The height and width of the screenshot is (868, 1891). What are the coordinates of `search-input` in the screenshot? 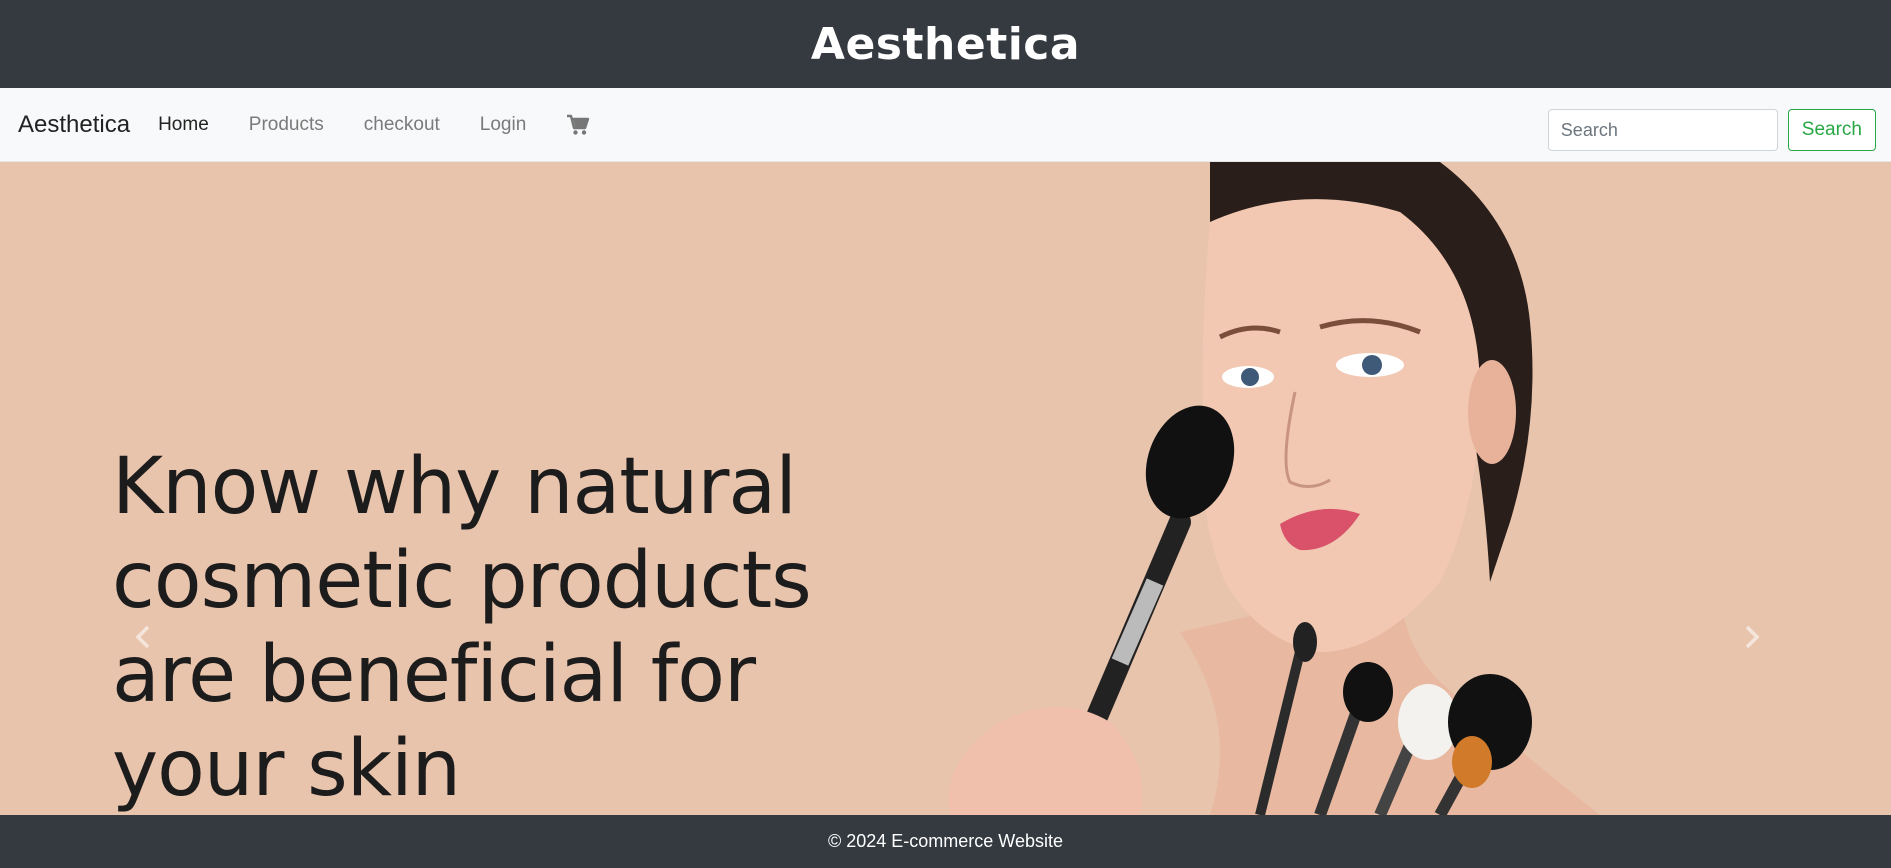 It's located at (1662, 130).